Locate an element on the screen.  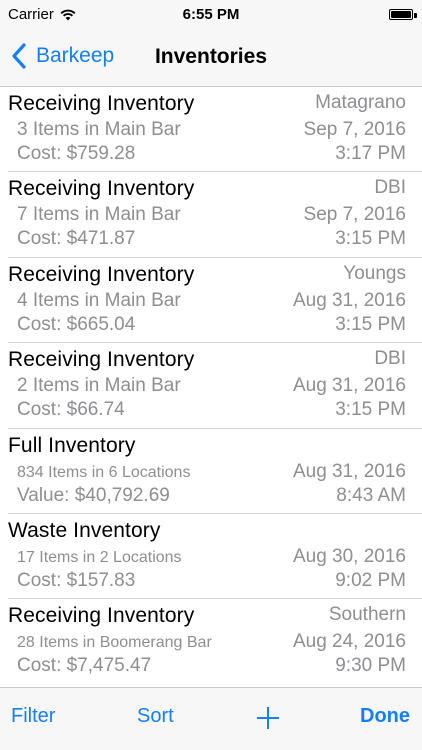
back-button: Barkeep is located at coordinates (62, 56).